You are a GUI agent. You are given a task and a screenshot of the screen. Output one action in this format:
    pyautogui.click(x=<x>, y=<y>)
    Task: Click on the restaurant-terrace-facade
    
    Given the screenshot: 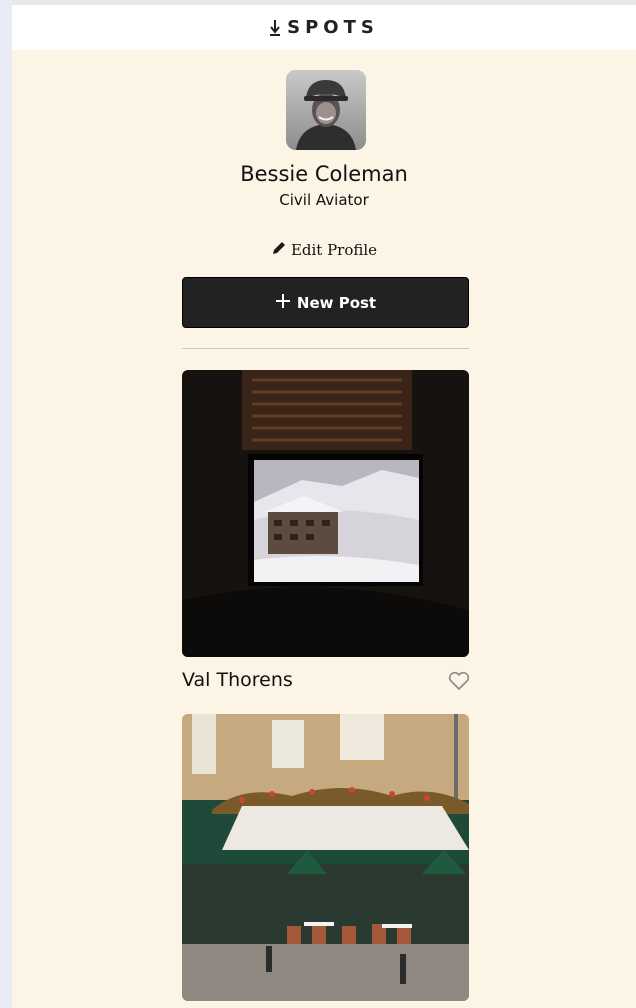 What is the action you would take?
    pyautogui.click(x=325, y=857)
    